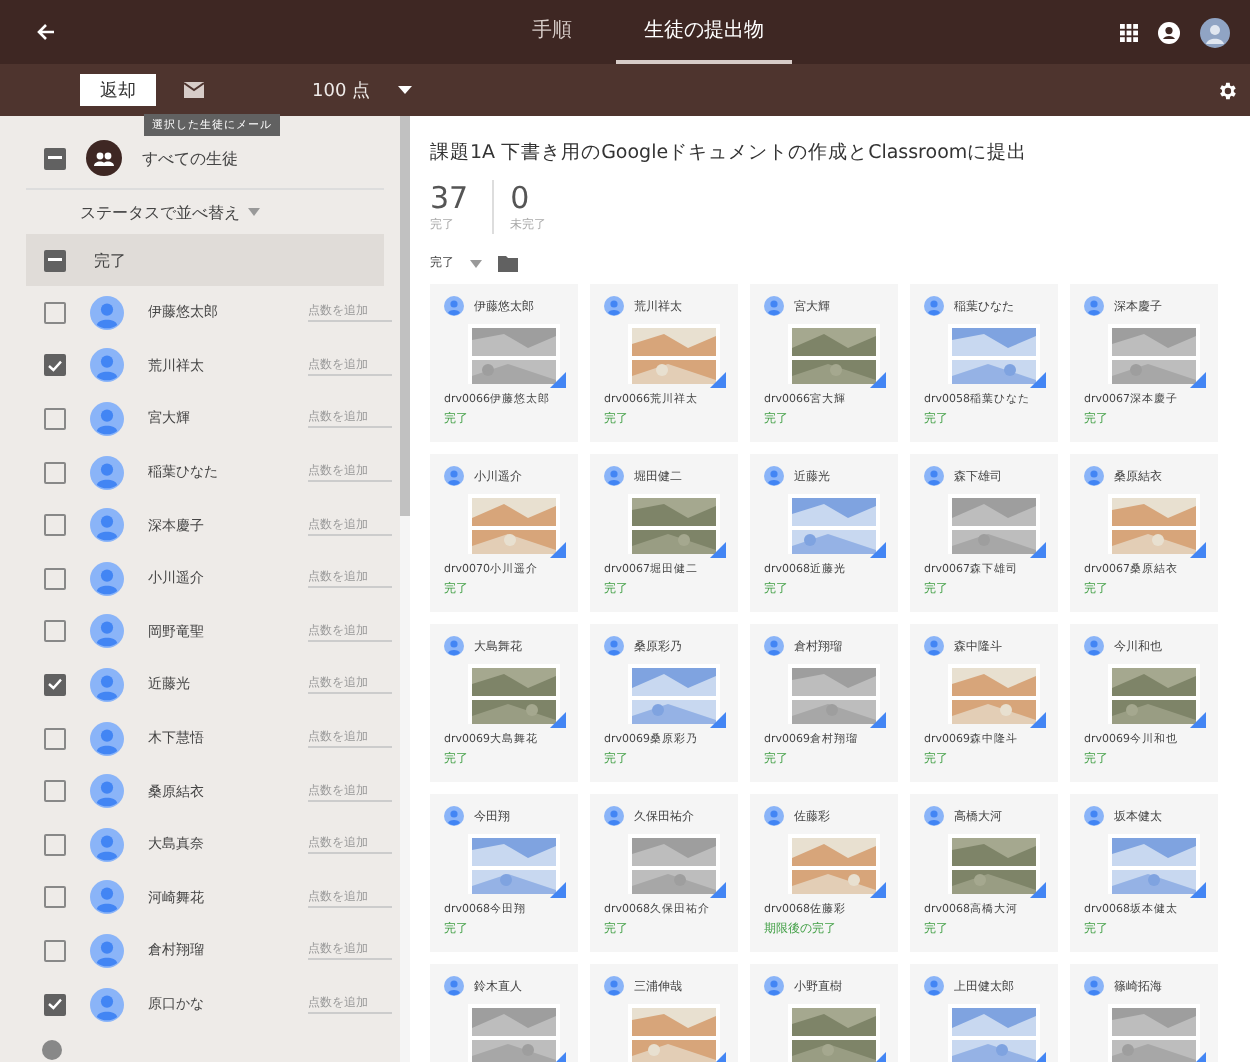 The width and height of the screenshot is (1250, 1062). Describe the element at coordinates (190, 158) in the screenshot. I see `all-students-label: すべての生徒` at that location.